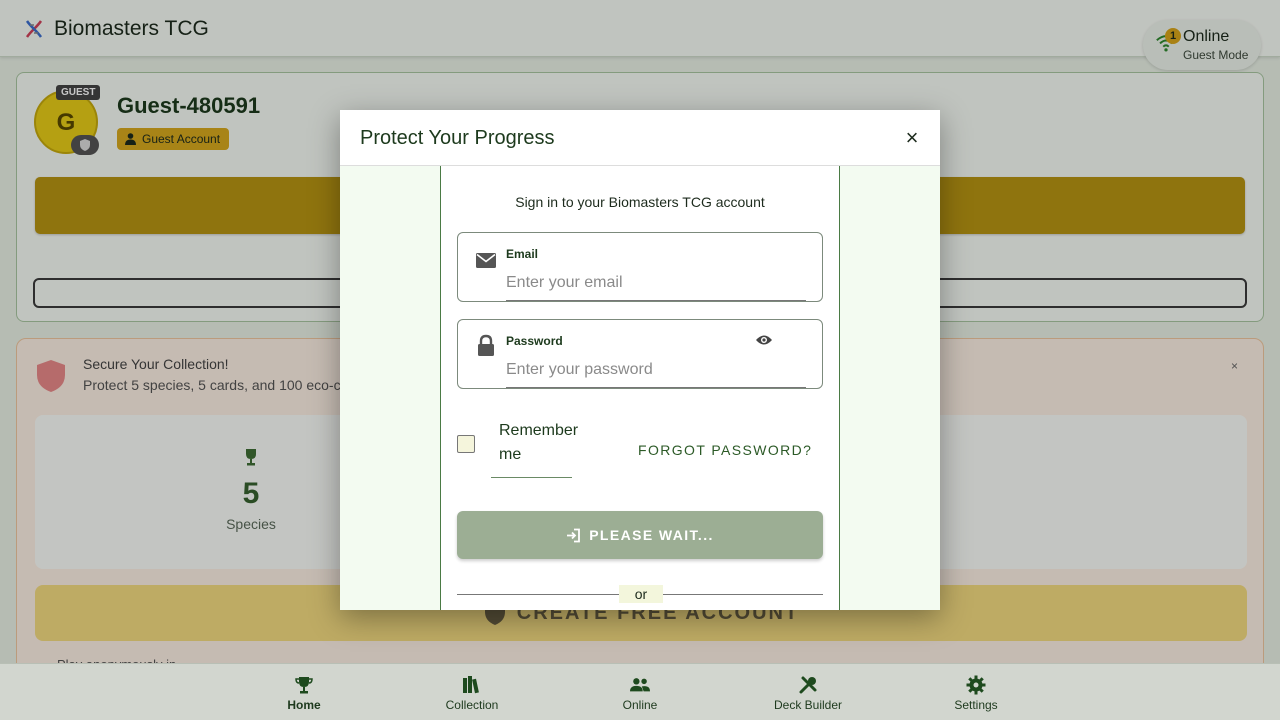 The image size is (1280, 720). What do you see at coordinates (574, 535) in the screenshot?
I see `sign-in-icon` at bounding box center [574, 535].